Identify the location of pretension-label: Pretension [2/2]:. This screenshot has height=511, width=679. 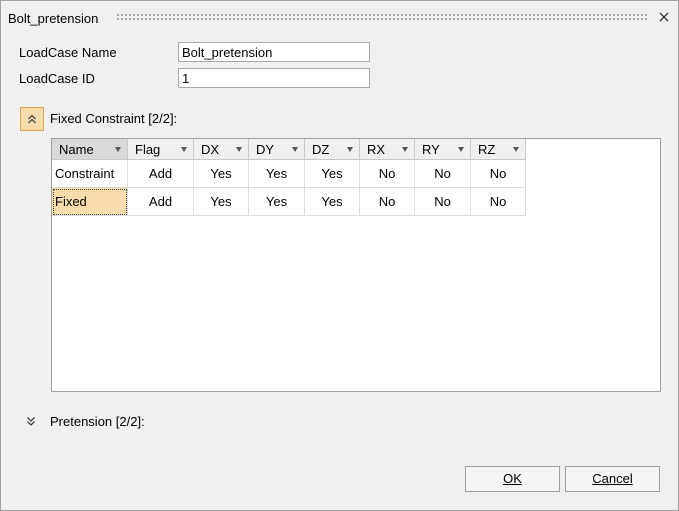
(97, 421).